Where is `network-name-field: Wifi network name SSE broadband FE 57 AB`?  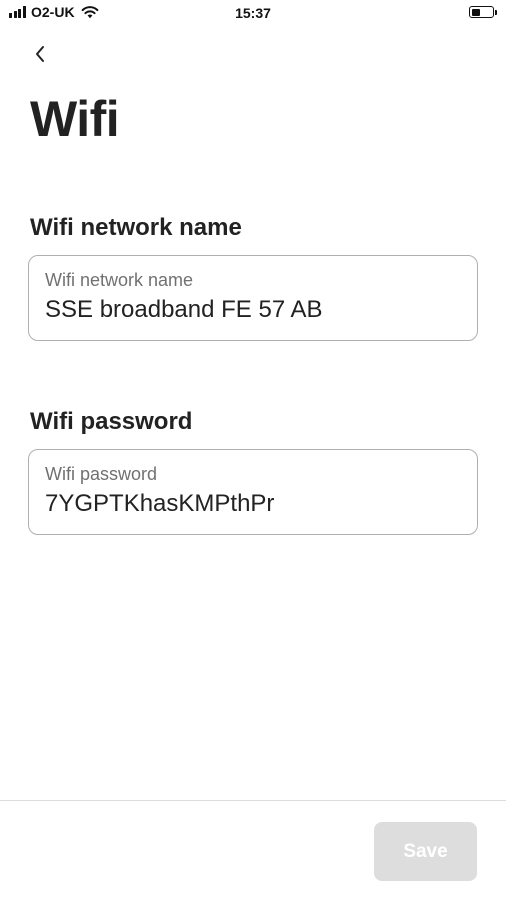
network-name-field: Wifi network name SSE broadband FE 57 AB is located at coordinates (253, 298).